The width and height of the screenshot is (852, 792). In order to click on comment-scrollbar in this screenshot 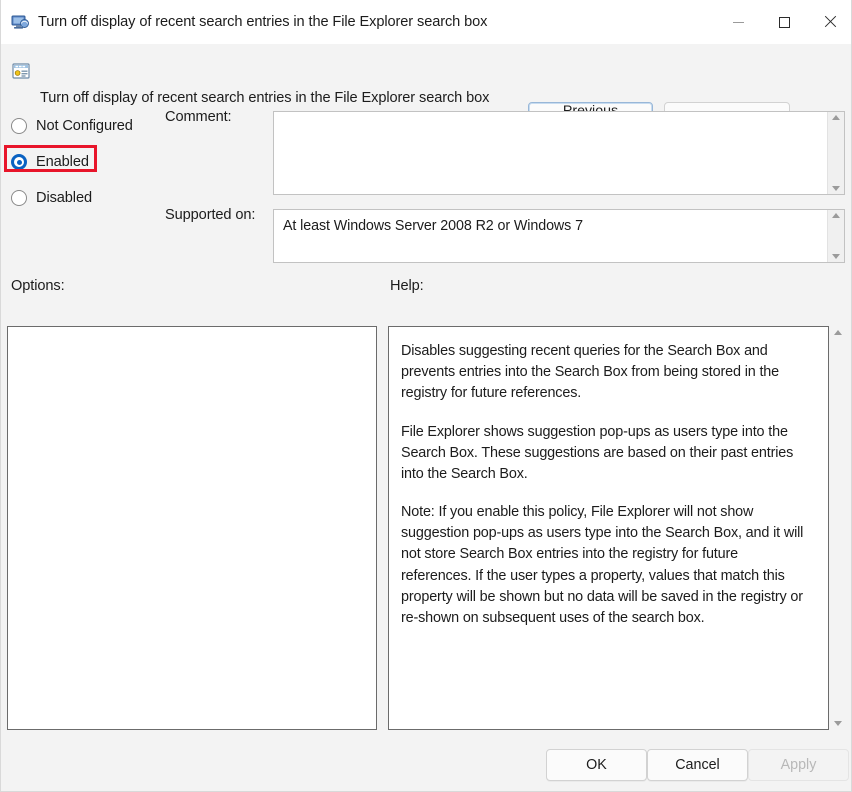, I will do `click(835, 153)`.